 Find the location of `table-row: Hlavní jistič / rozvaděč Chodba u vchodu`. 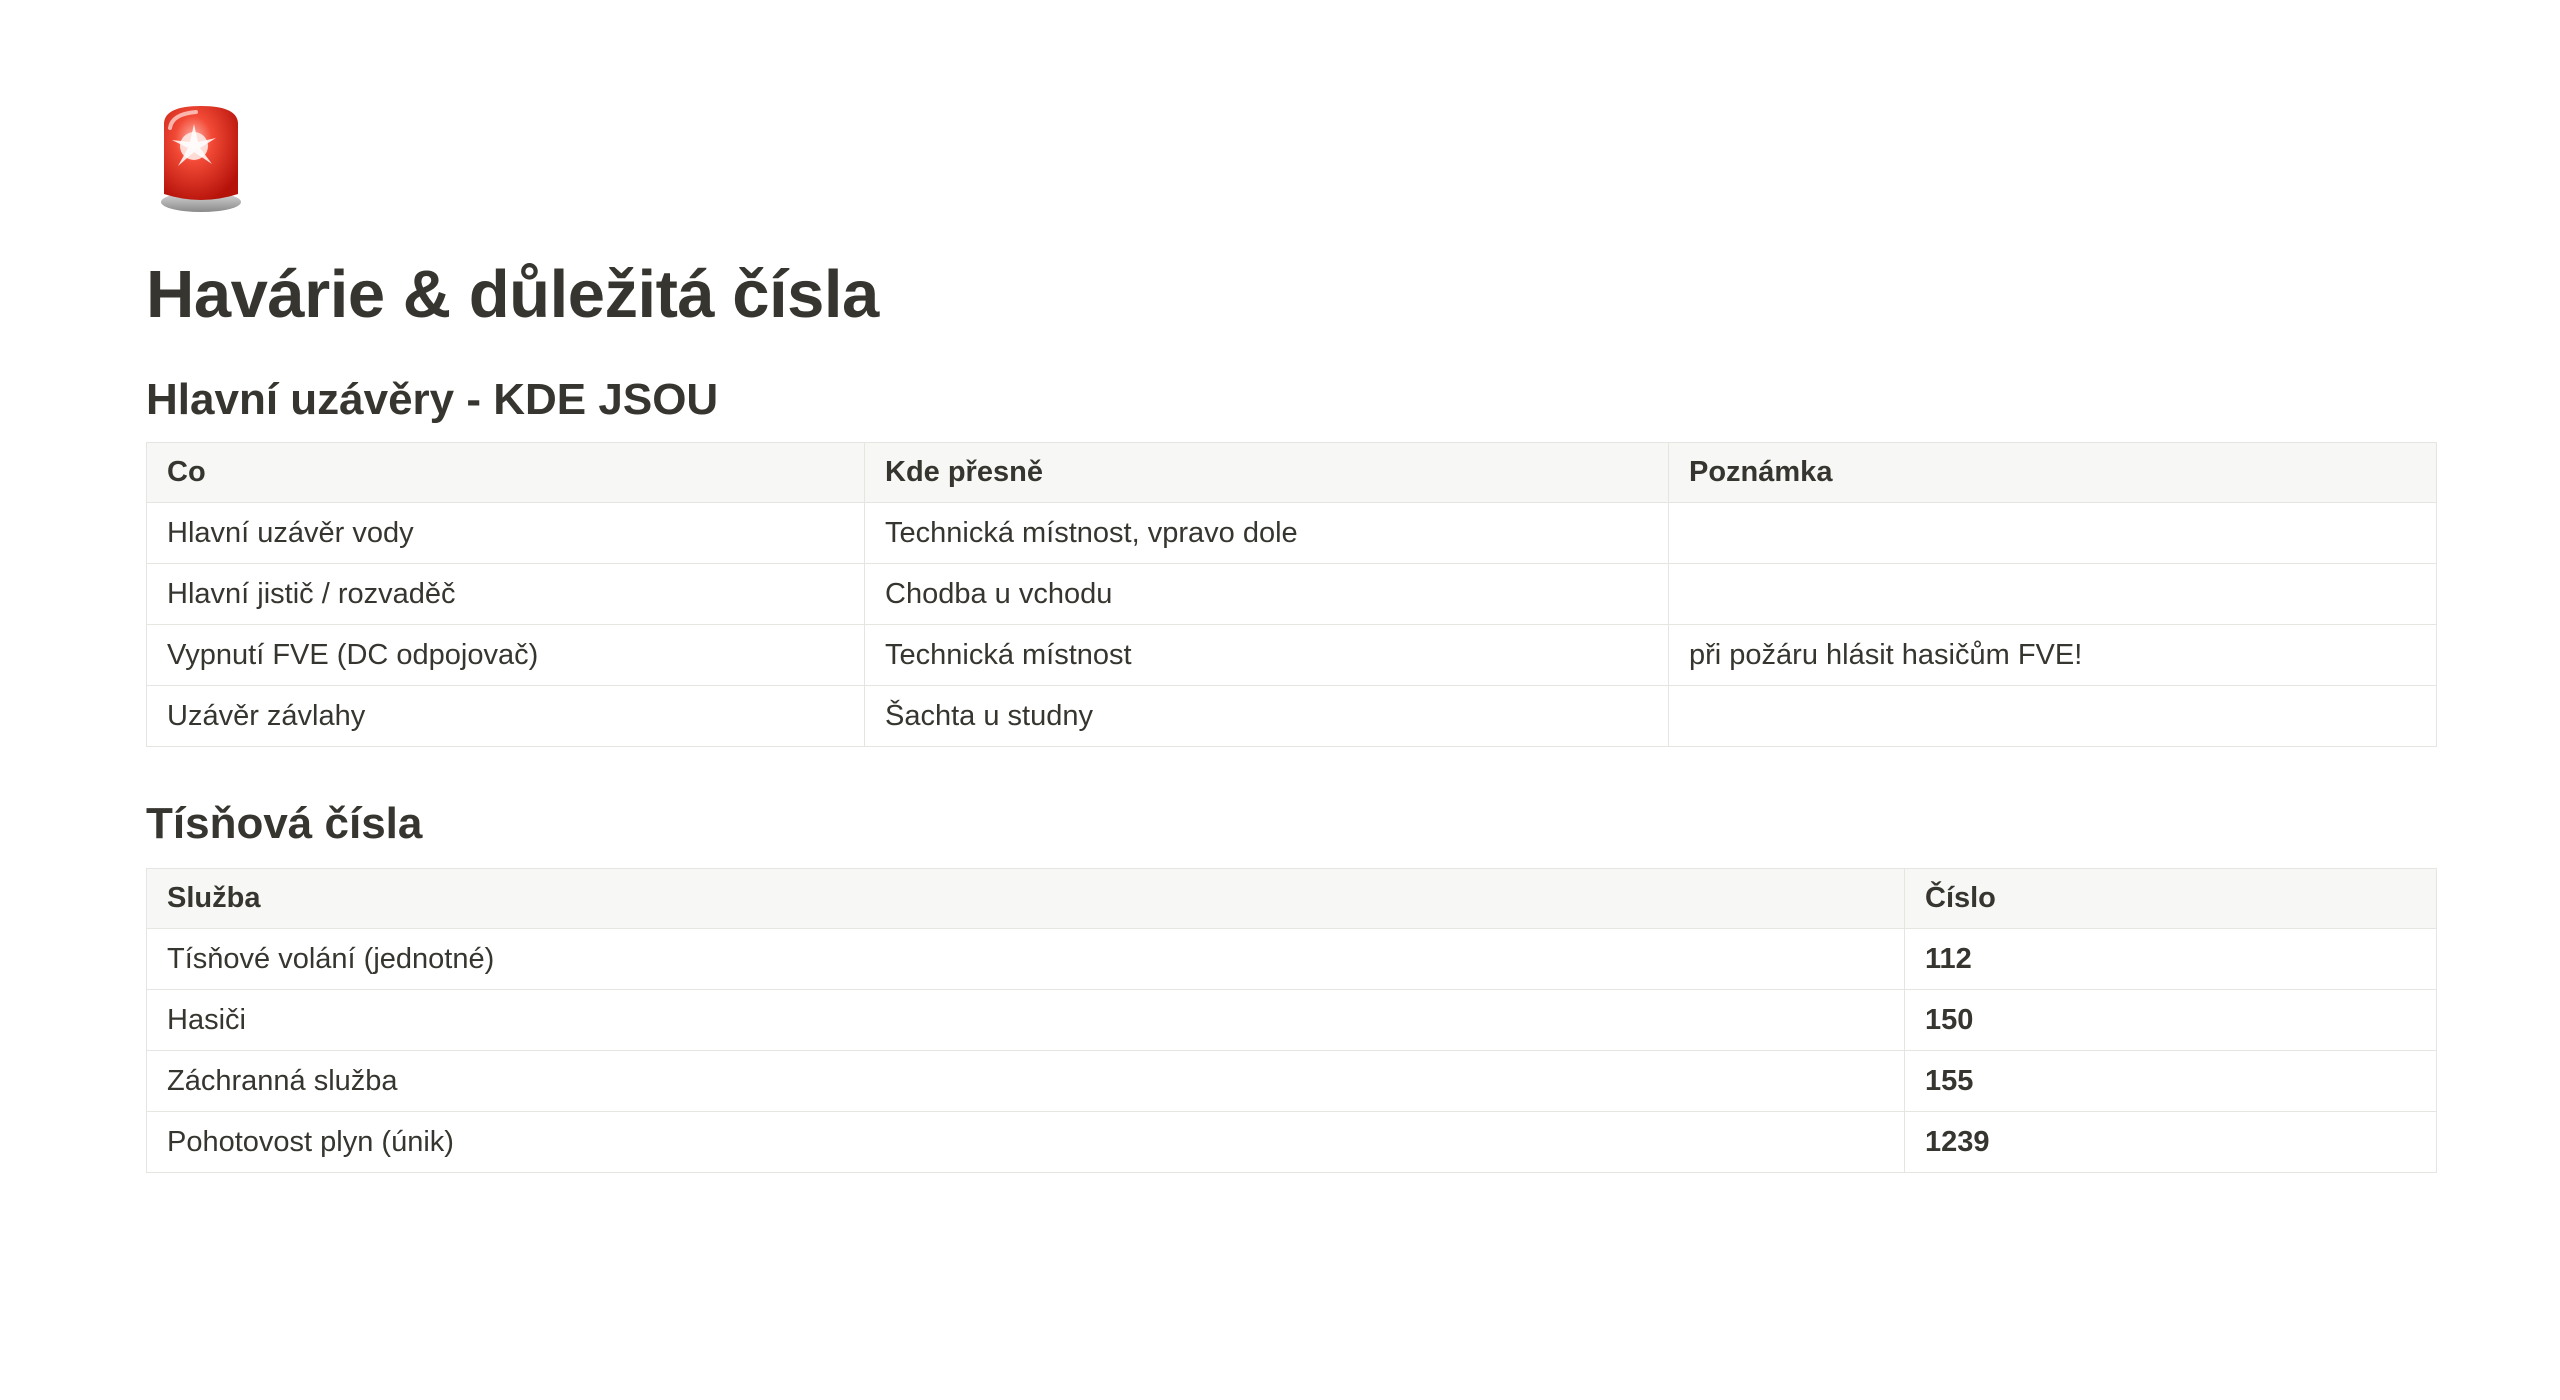

table-row: Hlavní jistič / rozvaděč Chodba u vchodu is located at coordinates (1291, 594).